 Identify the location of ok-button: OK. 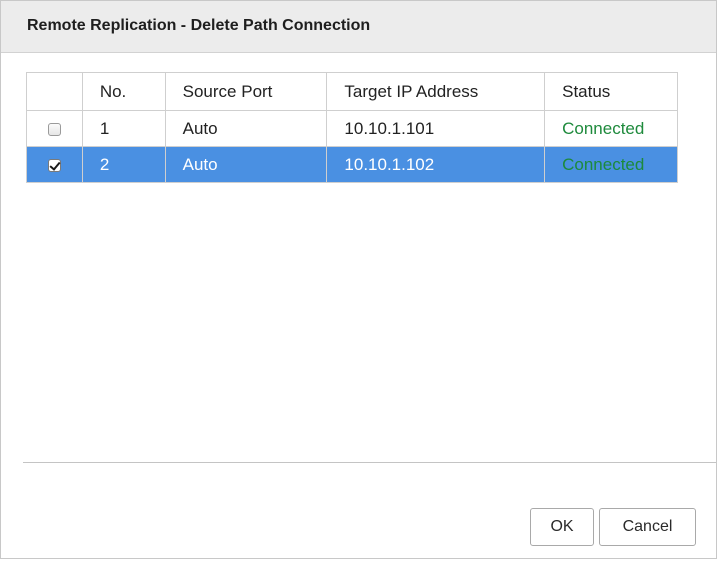
(562, 527).